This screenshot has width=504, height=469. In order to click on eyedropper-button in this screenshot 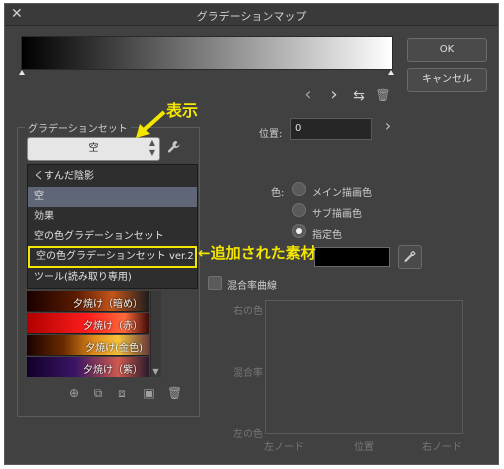, I will do `click(410, 257)`.